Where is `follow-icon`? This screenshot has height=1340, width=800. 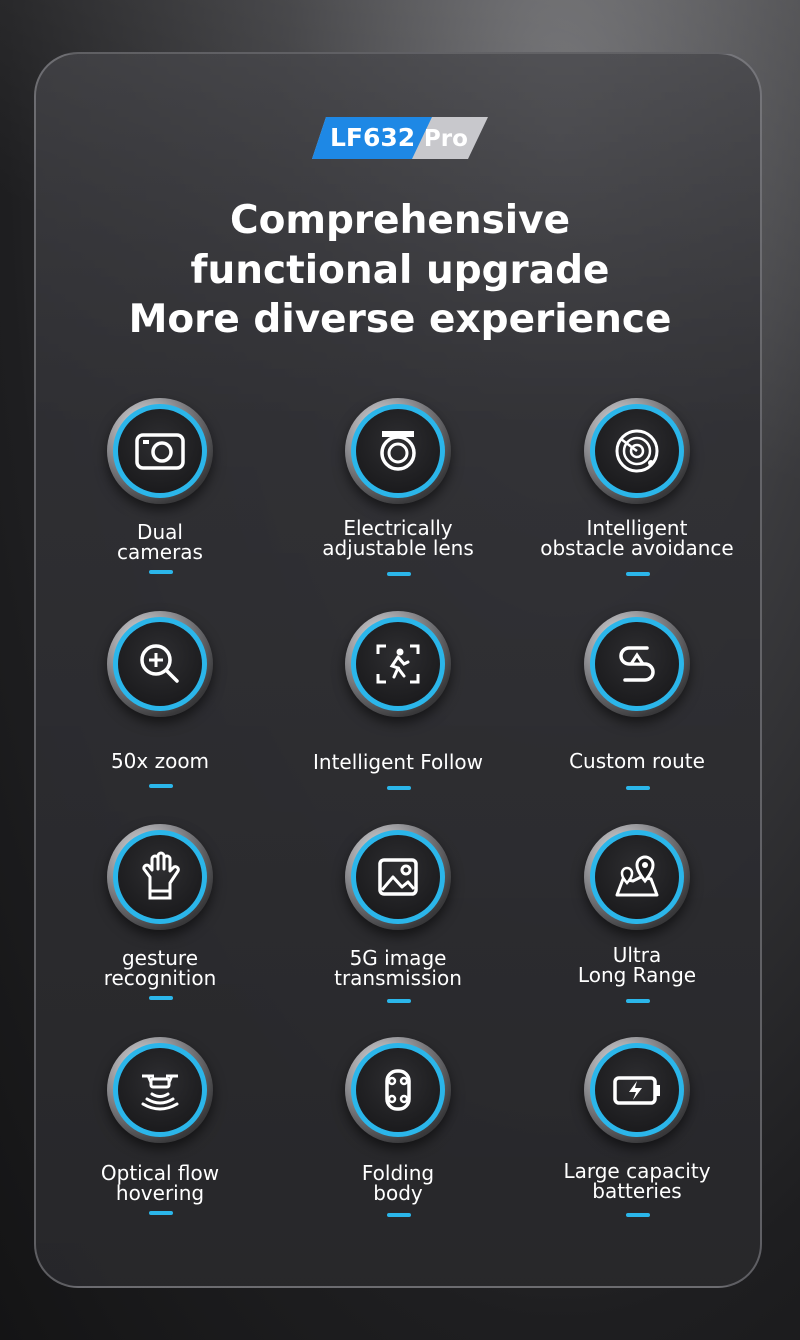
follow-icon is located at coordinates (398, 664).